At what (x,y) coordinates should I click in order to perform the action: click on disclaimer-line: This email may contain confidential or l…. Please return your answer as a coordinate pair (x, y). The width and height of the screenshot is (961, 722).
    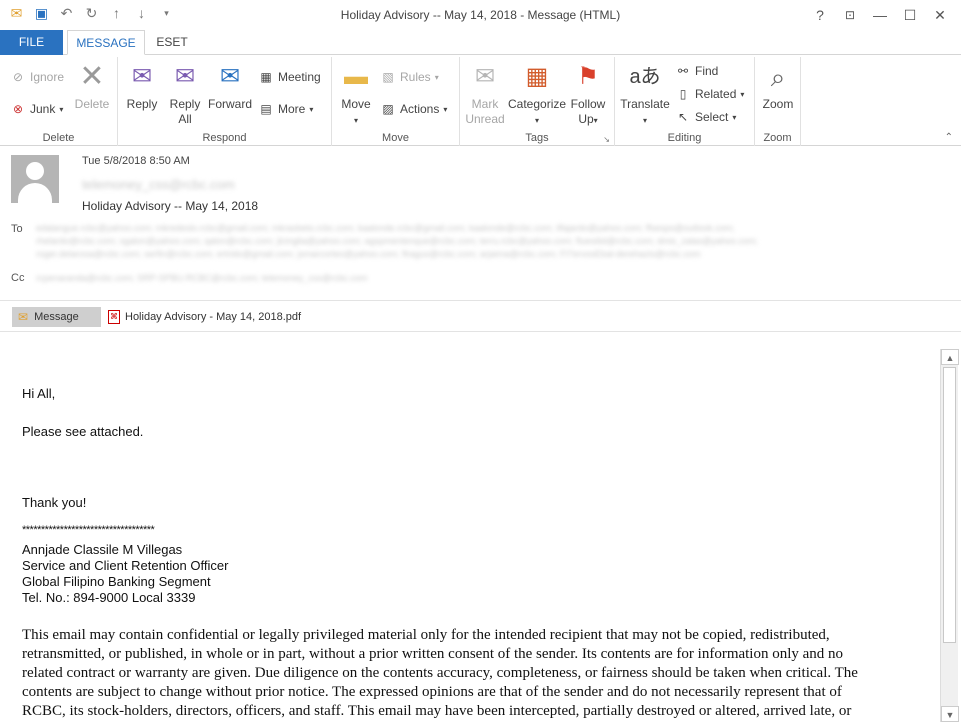
    Looking at the image, I should click on (426, 635).